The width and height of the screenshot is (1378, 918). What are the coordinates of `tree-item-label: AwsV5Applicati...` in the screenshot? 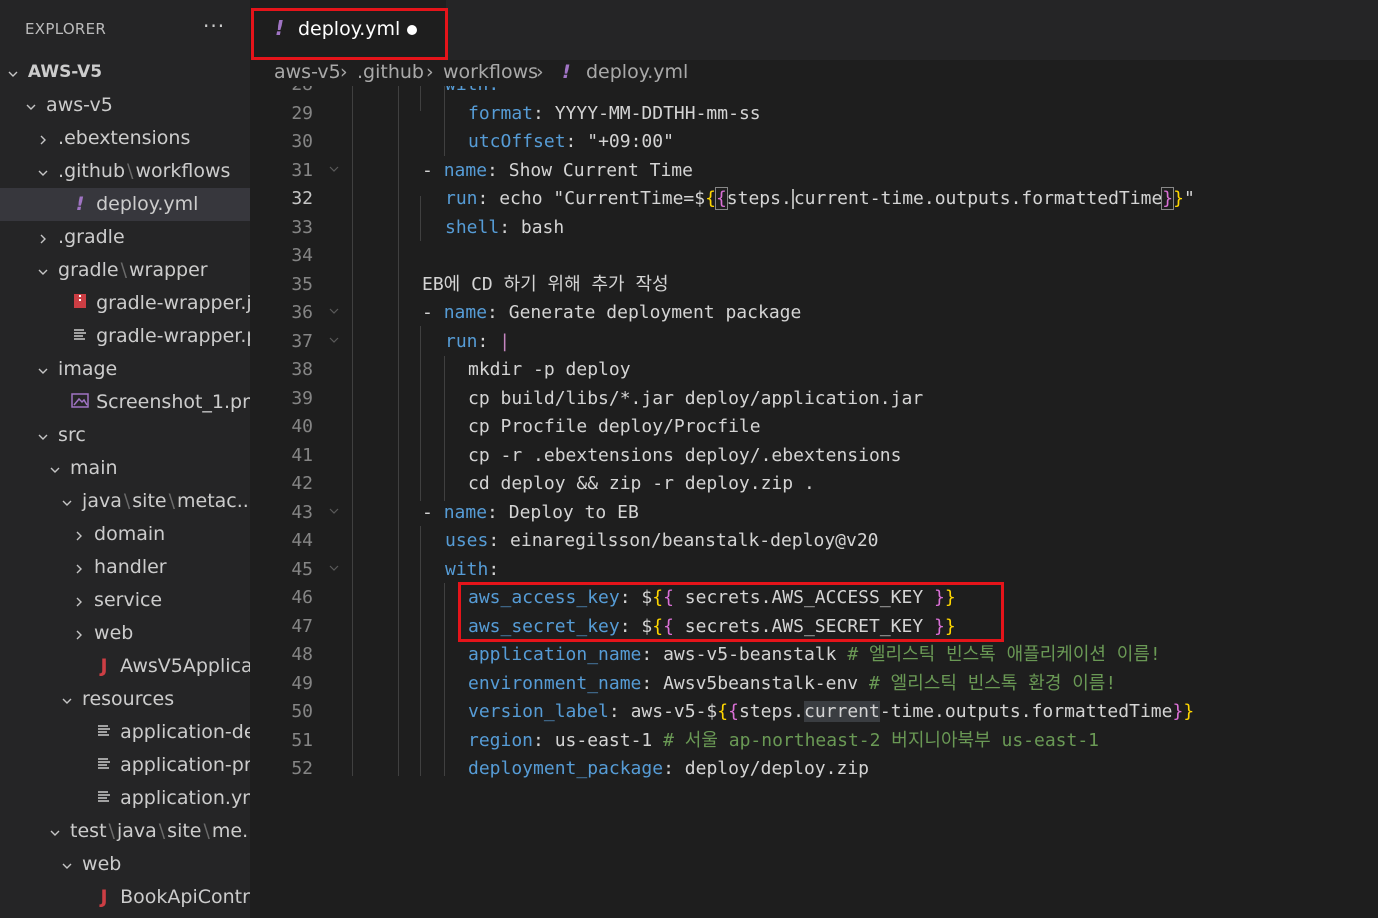 It's located at (185, 666).